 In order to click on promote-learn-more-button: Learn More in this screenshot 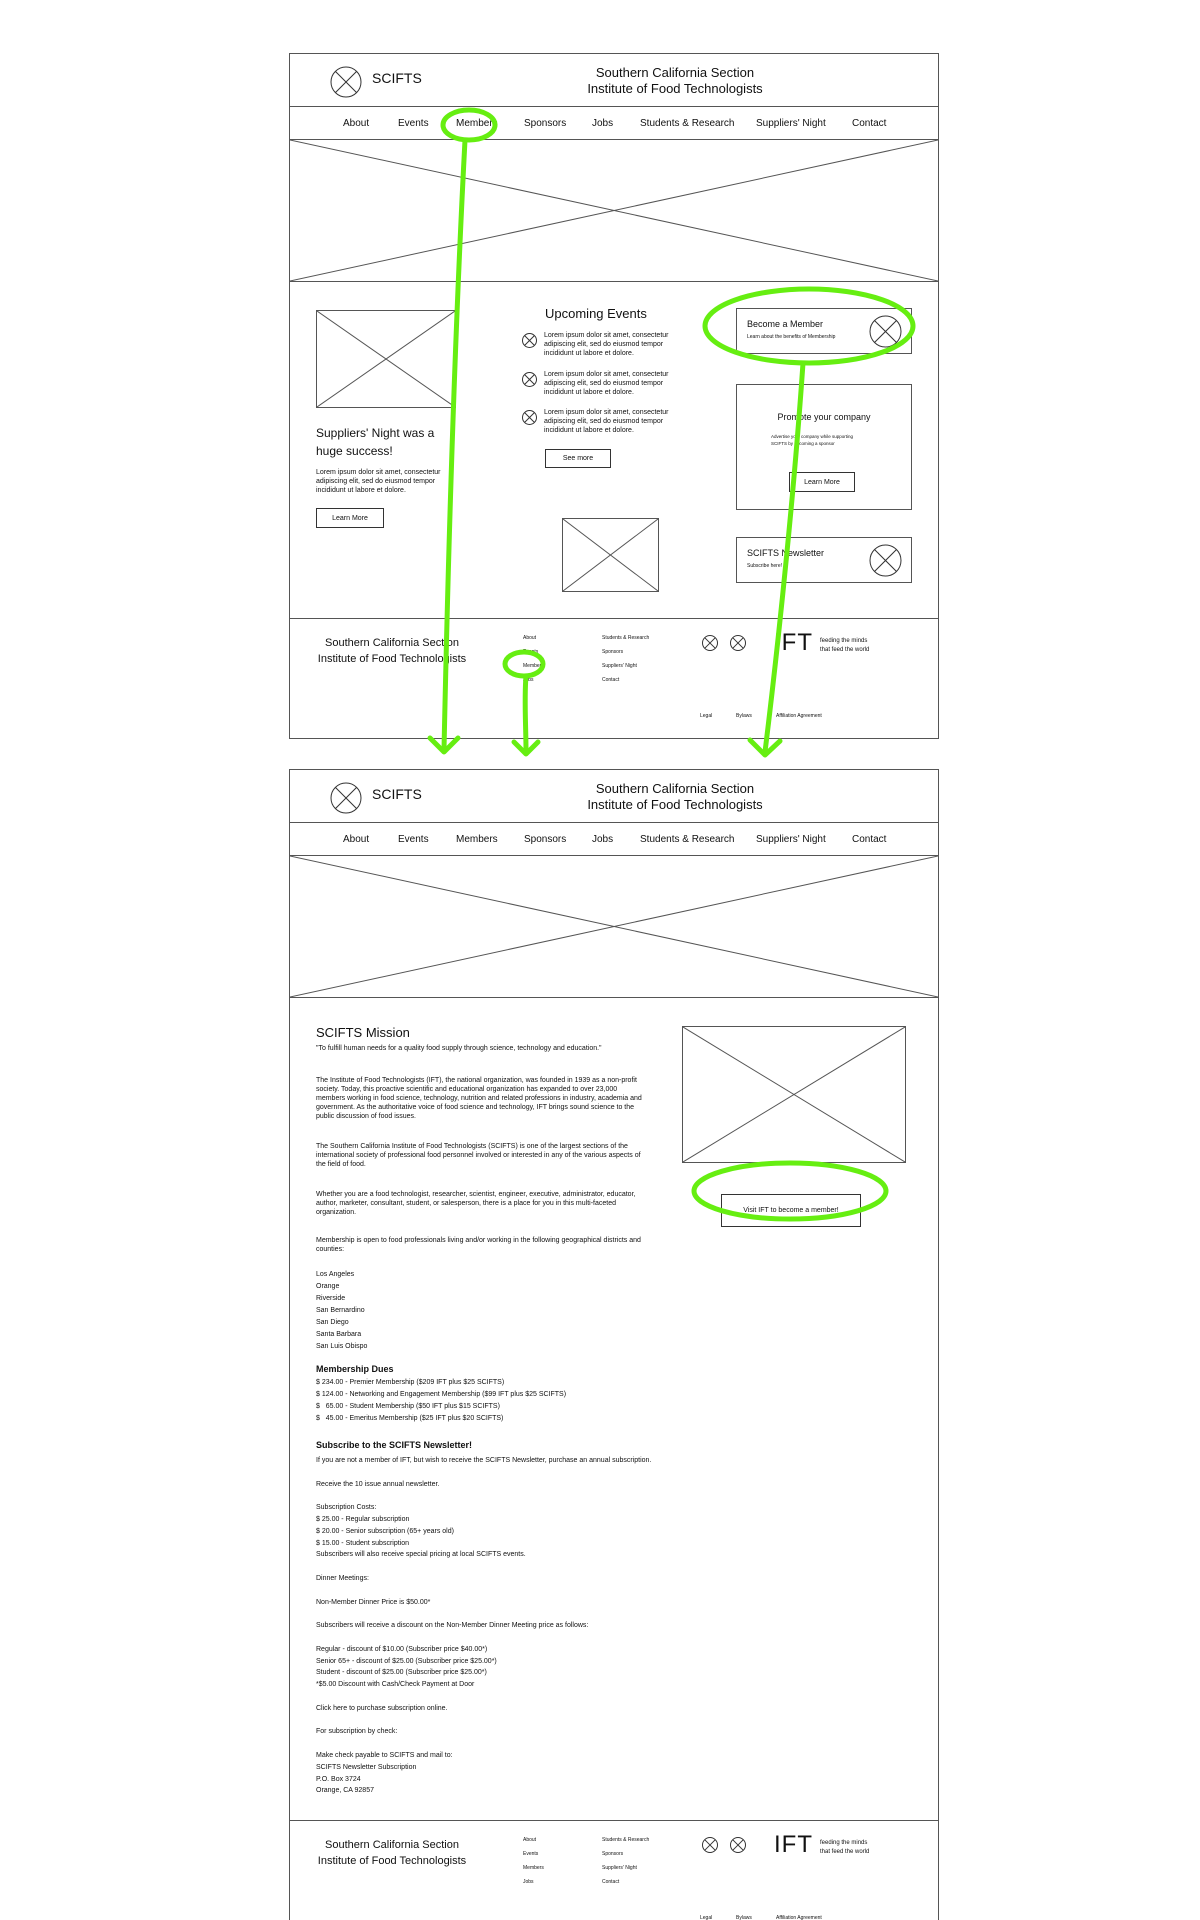, I will do `click(822, 482)`.